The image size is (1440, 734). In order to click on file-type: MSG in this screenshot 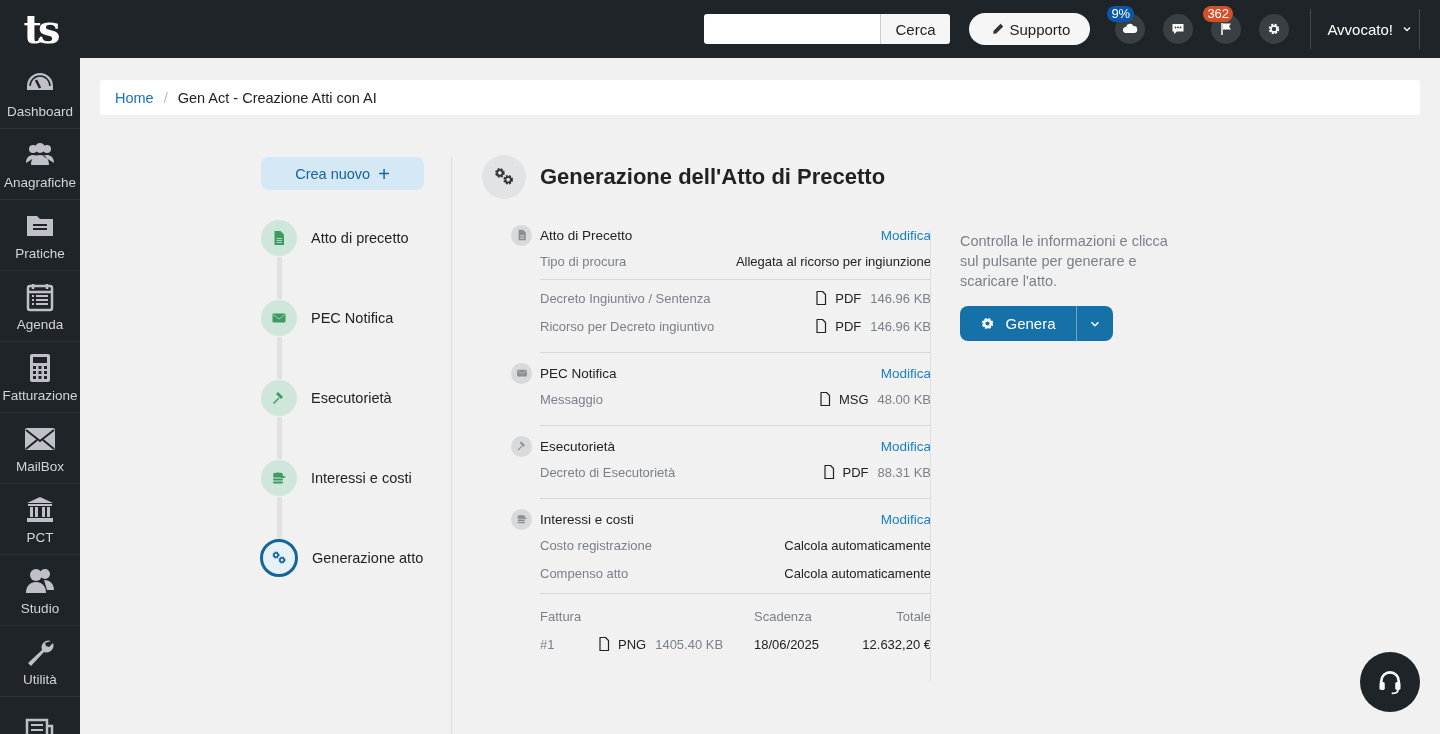, I will do `click(853, 399)`.